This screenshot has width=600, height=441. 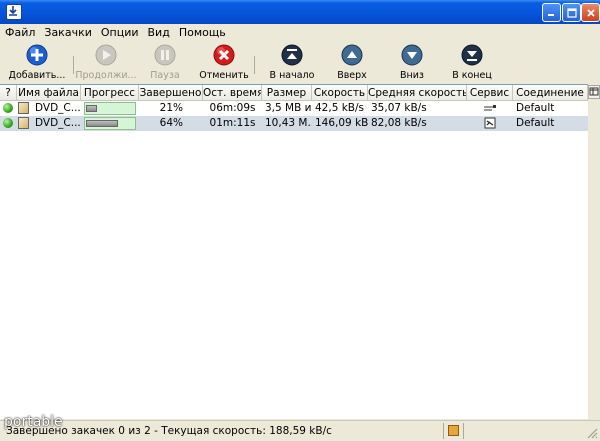 What do you see at coordinates (340, 108) in the screenshot?
I see `row-speed: 42,5 kB/s` at bounding box center [340, 108].